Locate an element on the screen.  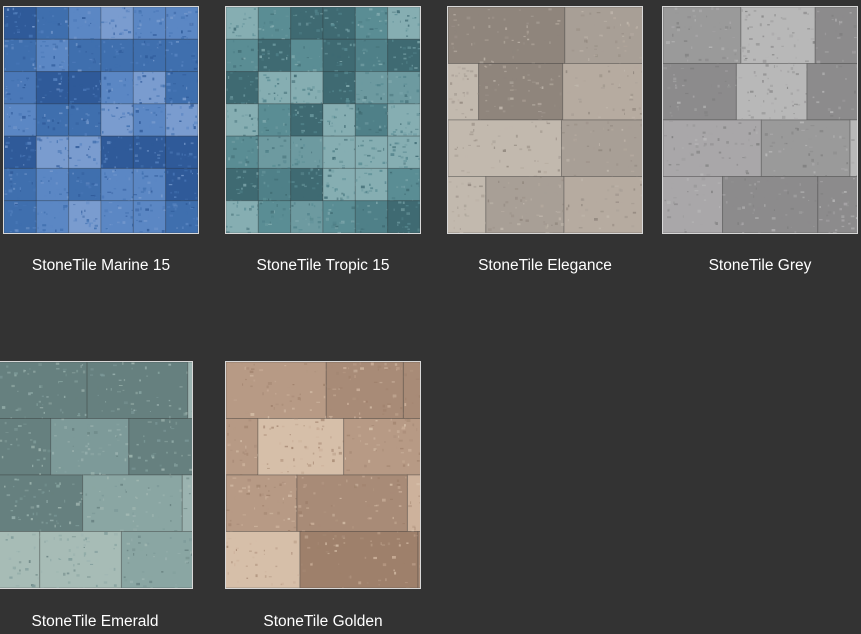
emerald-swatch is located at coordinates (96, 475).